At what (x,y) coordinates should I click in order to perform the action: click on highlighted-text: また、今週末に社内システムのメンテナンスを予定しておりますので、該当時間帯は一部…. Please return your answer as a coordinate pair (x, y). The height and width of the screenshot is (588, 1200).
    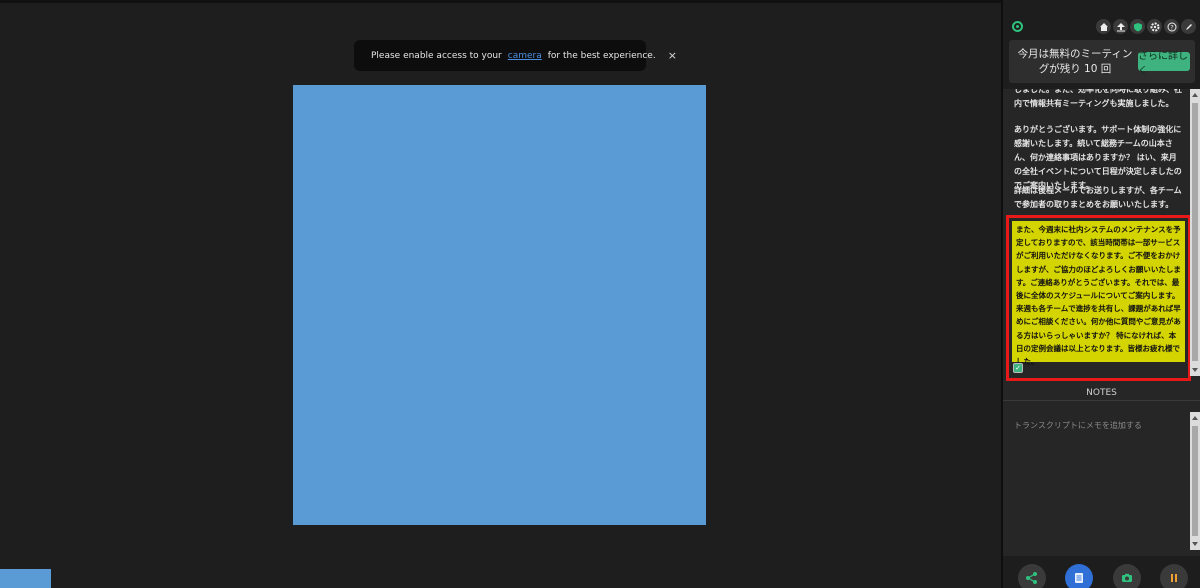
    Looking at the image, I should click on (1098, 293).